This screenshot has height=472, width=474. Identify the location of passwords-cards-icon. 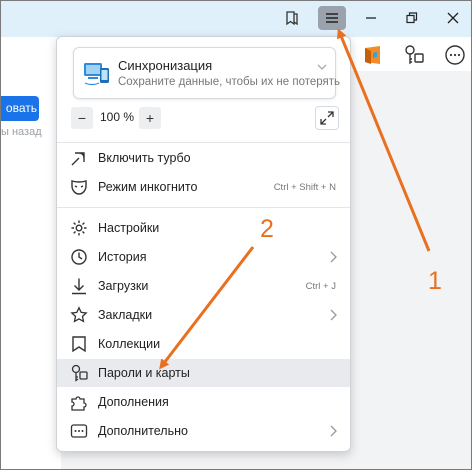
(414, 55).